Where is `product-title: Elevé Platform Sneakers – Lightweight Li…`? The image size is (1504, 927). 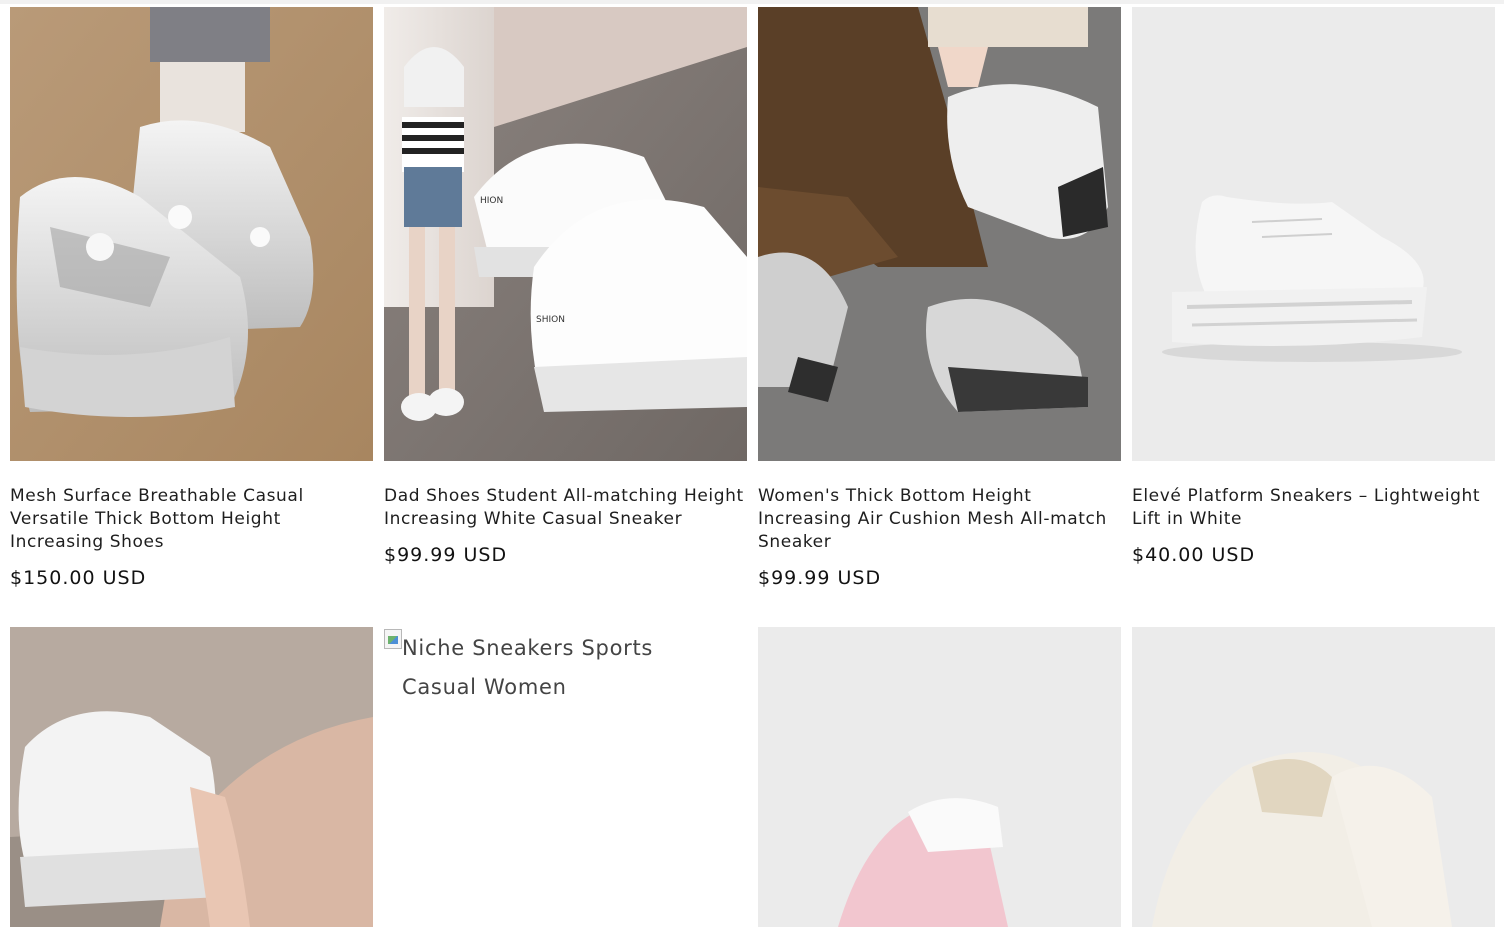
product-title: Elevé Platform Sneakers – Lightweight Li… is located at coordinates (1313, 508).